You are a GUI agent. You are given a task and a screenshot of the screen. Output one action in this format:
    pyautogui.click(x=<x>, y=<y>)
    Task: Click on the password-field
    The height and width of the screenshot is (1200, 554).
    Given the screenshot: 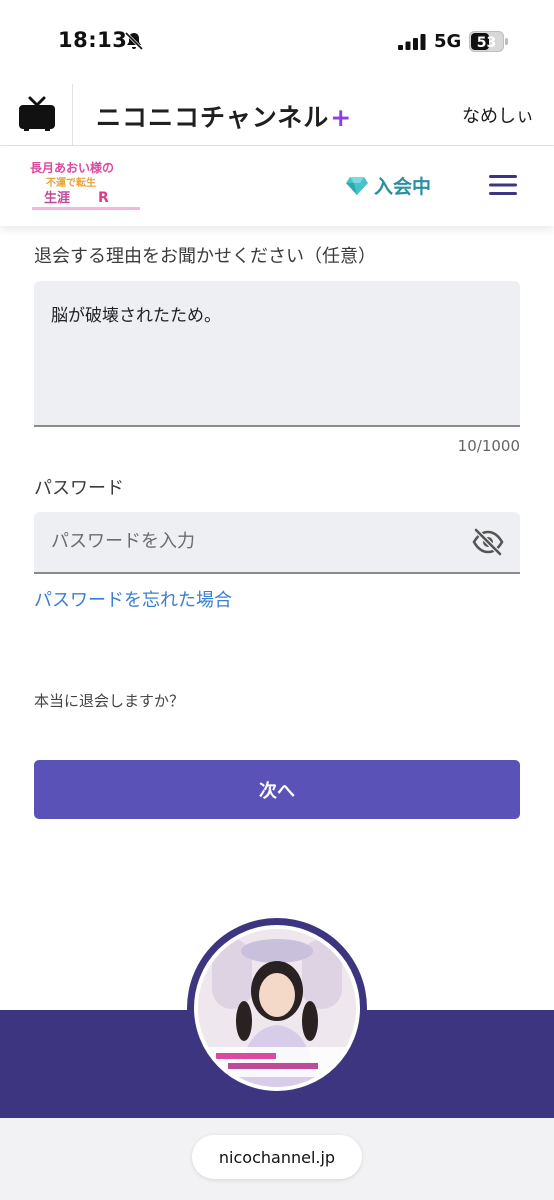 What is the action you would take?
    pyautogui.click(x=277, y=543)
    